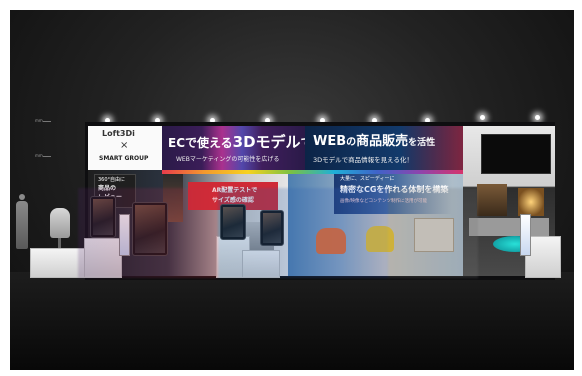 This screenshot has height=376, width=582. I want to click on ec-headline-part1: ECで使える, so click(200, 143).